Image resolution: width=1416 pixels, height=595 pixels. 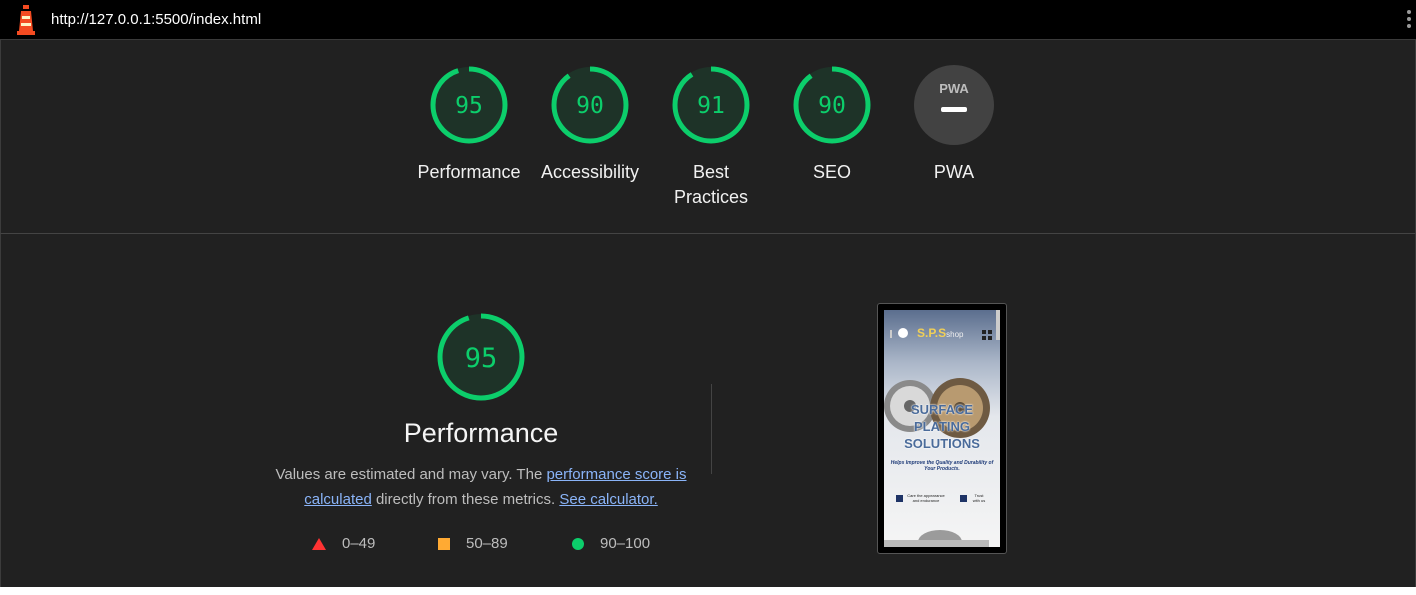 I want to click on legend-average: 50–89, so click(x=473, y=543).